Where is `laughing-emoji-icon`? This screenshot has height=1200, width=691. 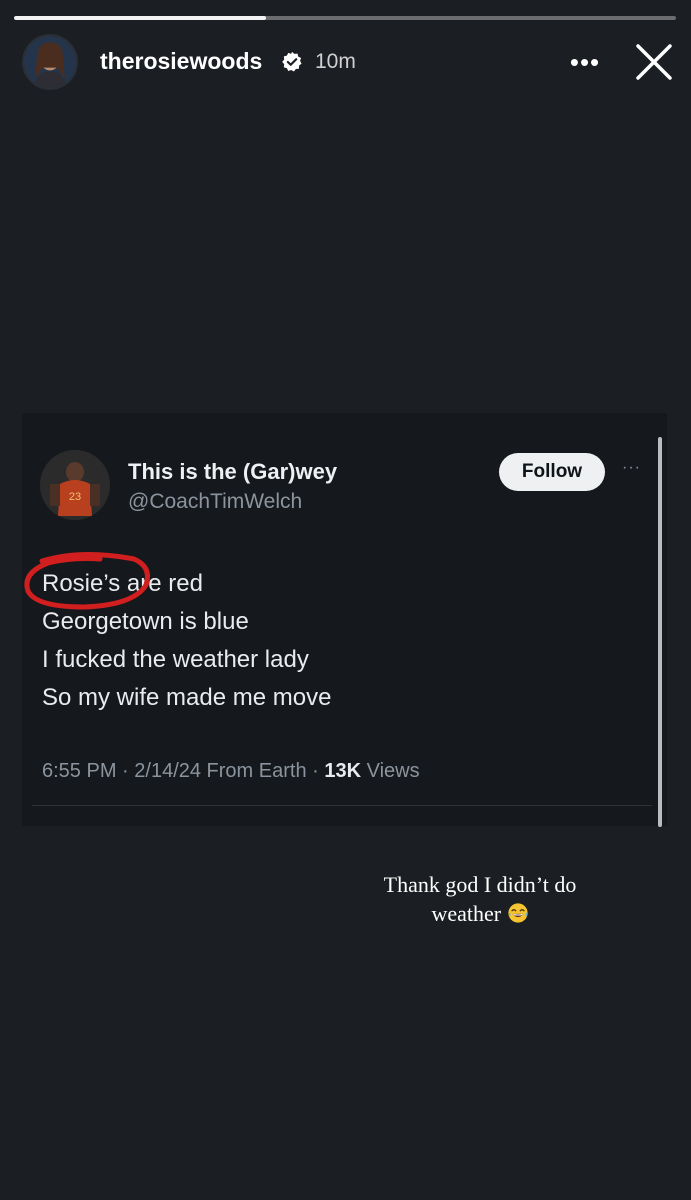
laughing-emoji-icon is located at coordinates (517, 913).